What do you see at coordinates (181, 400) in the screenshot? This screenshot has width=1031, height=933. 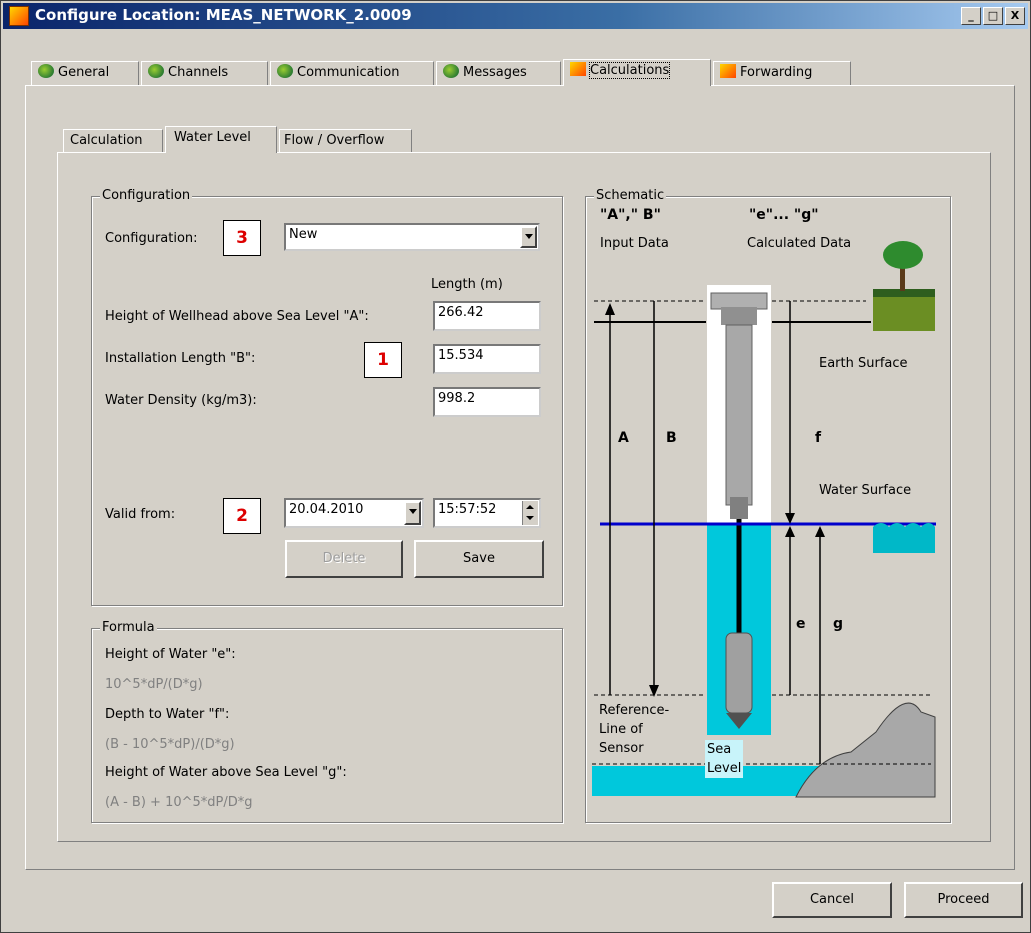 I see `water-density-label: Water Density (kg/m3):` at bounding box center [181, 400].